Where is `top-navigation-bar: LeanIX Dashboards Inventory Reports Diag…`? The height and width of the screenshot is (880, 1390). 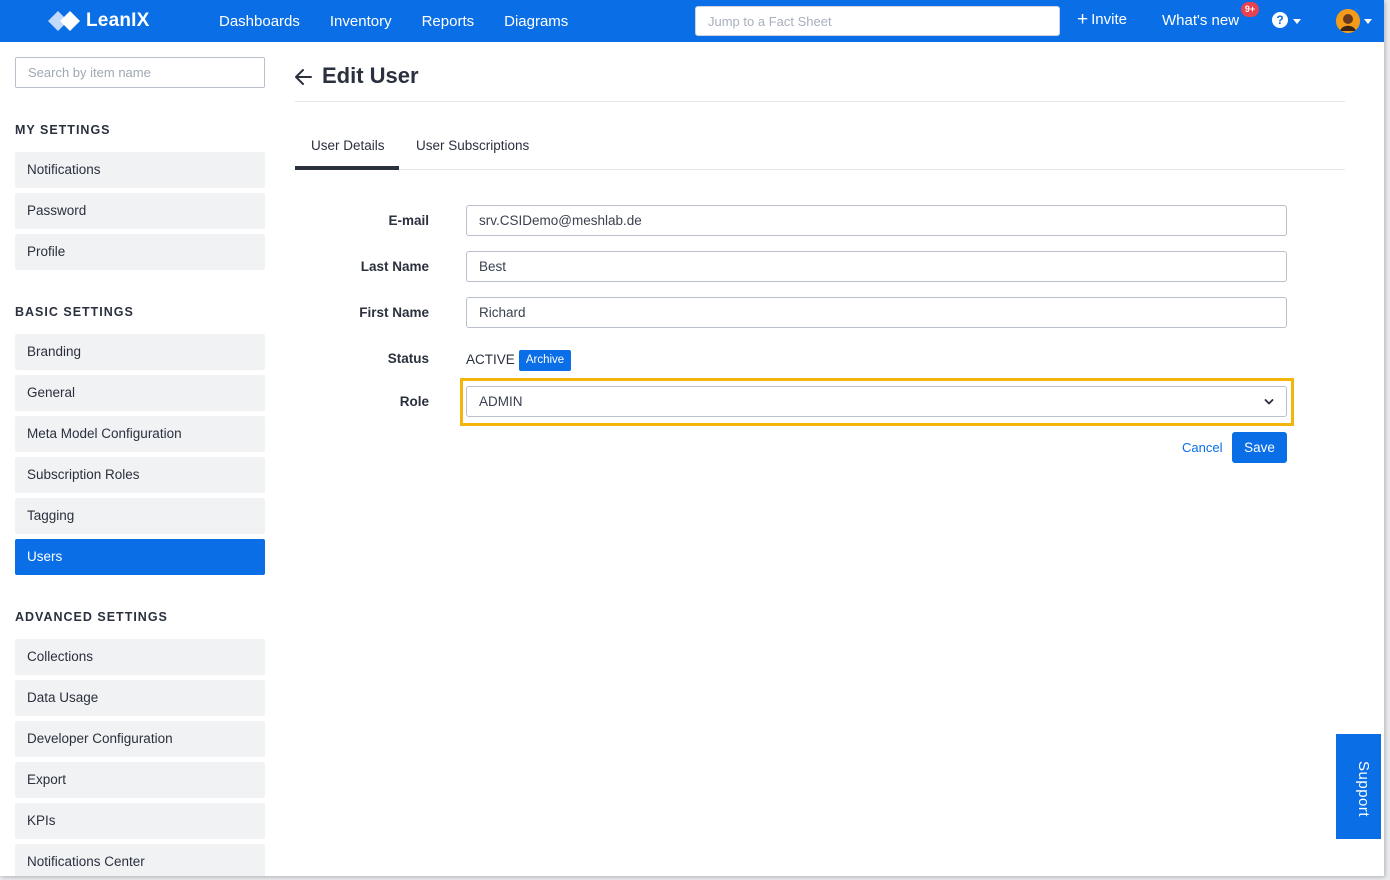
top-navigation-bar: LeanIX Dashboards Inventory Reports Diag… is located at coordinates (692, 21).